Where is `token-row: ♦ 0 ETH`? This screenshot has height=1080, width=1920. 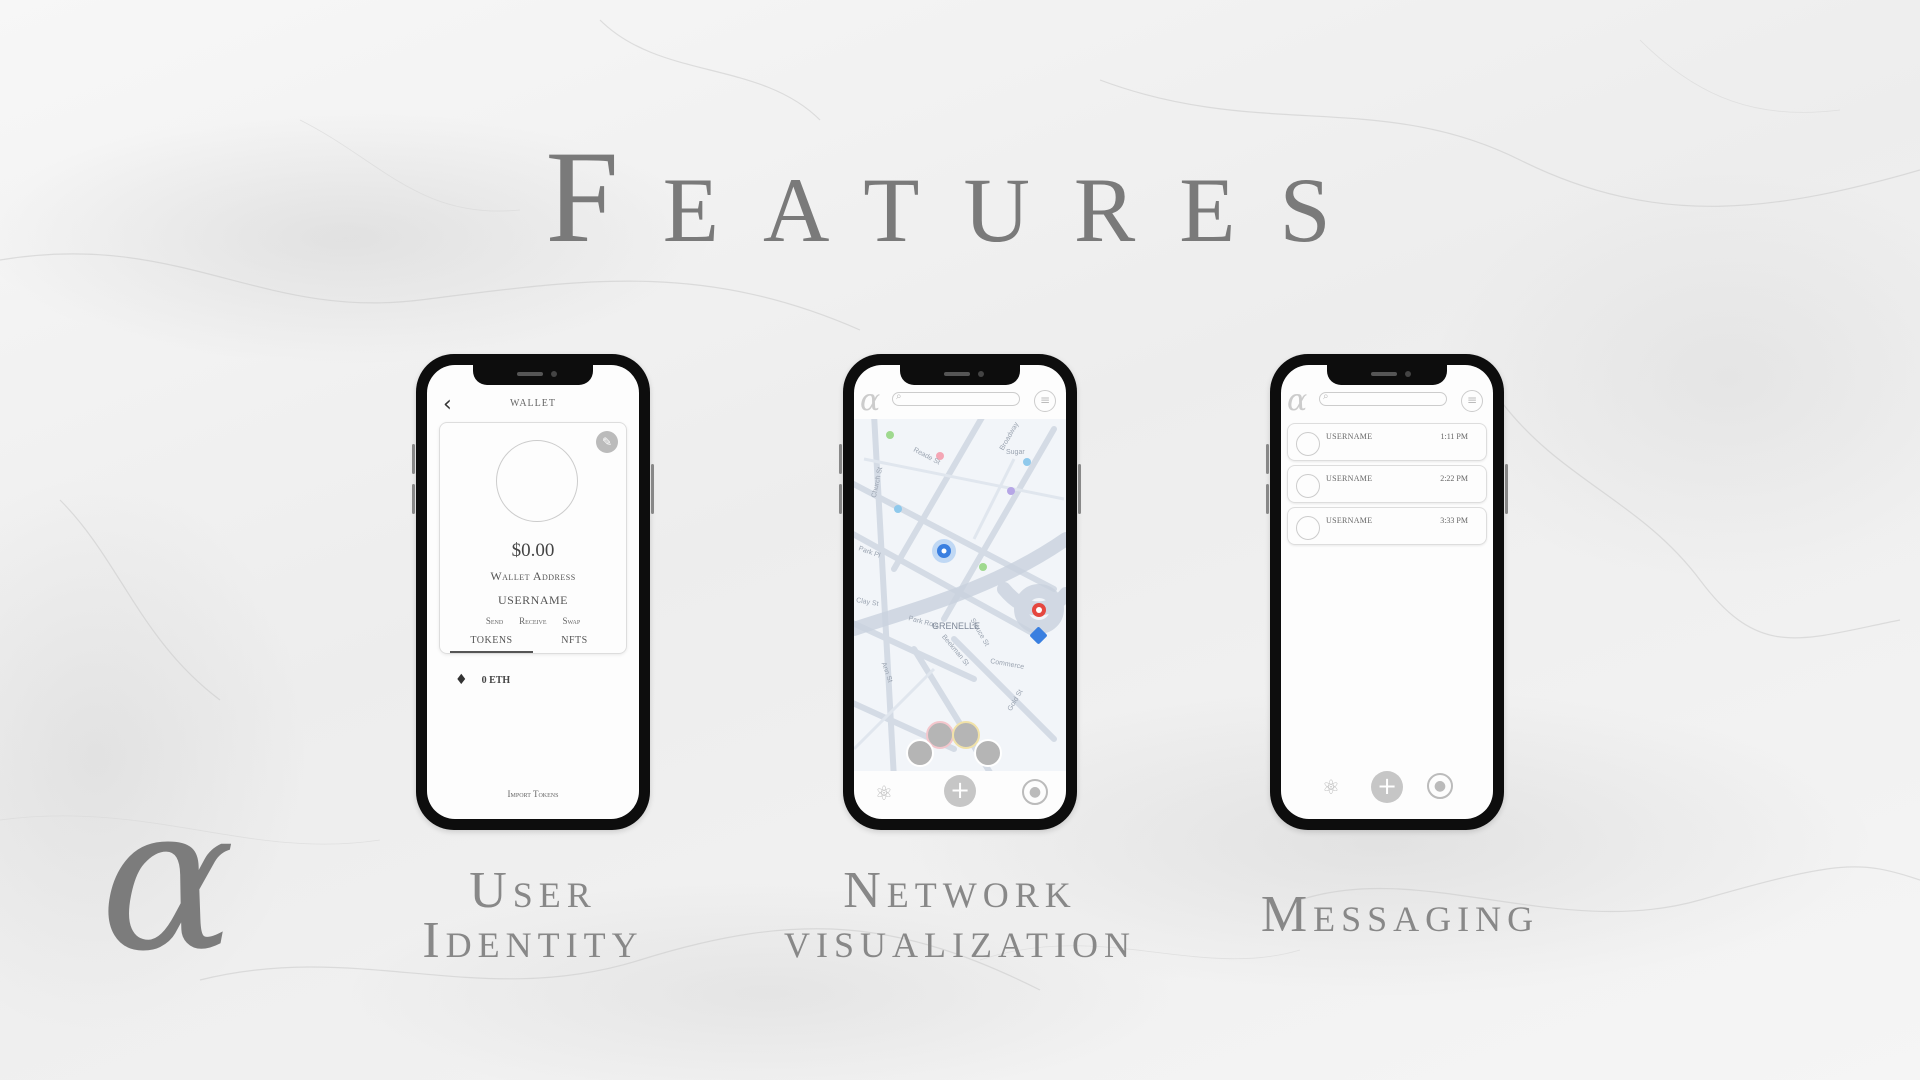
token-row: ♦ 0 ETH is located at coordinates (482, 680).